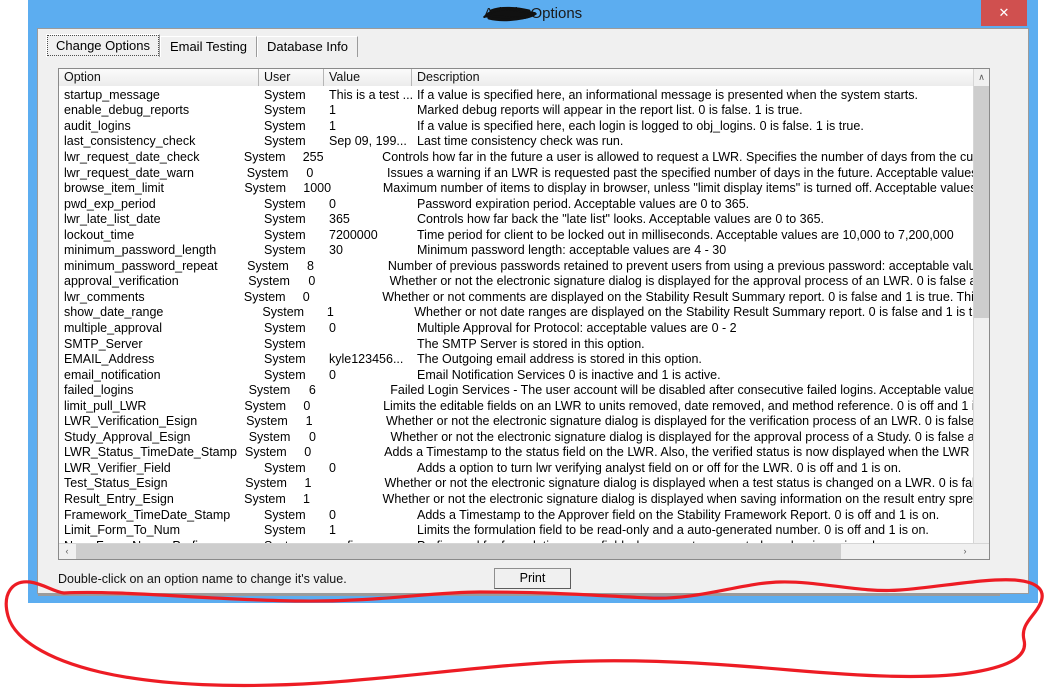 This screenshot has width=1053, height=689. I want to click on cell-option: LWR_Status_TimeDate_Stamp, so click(150, 452).